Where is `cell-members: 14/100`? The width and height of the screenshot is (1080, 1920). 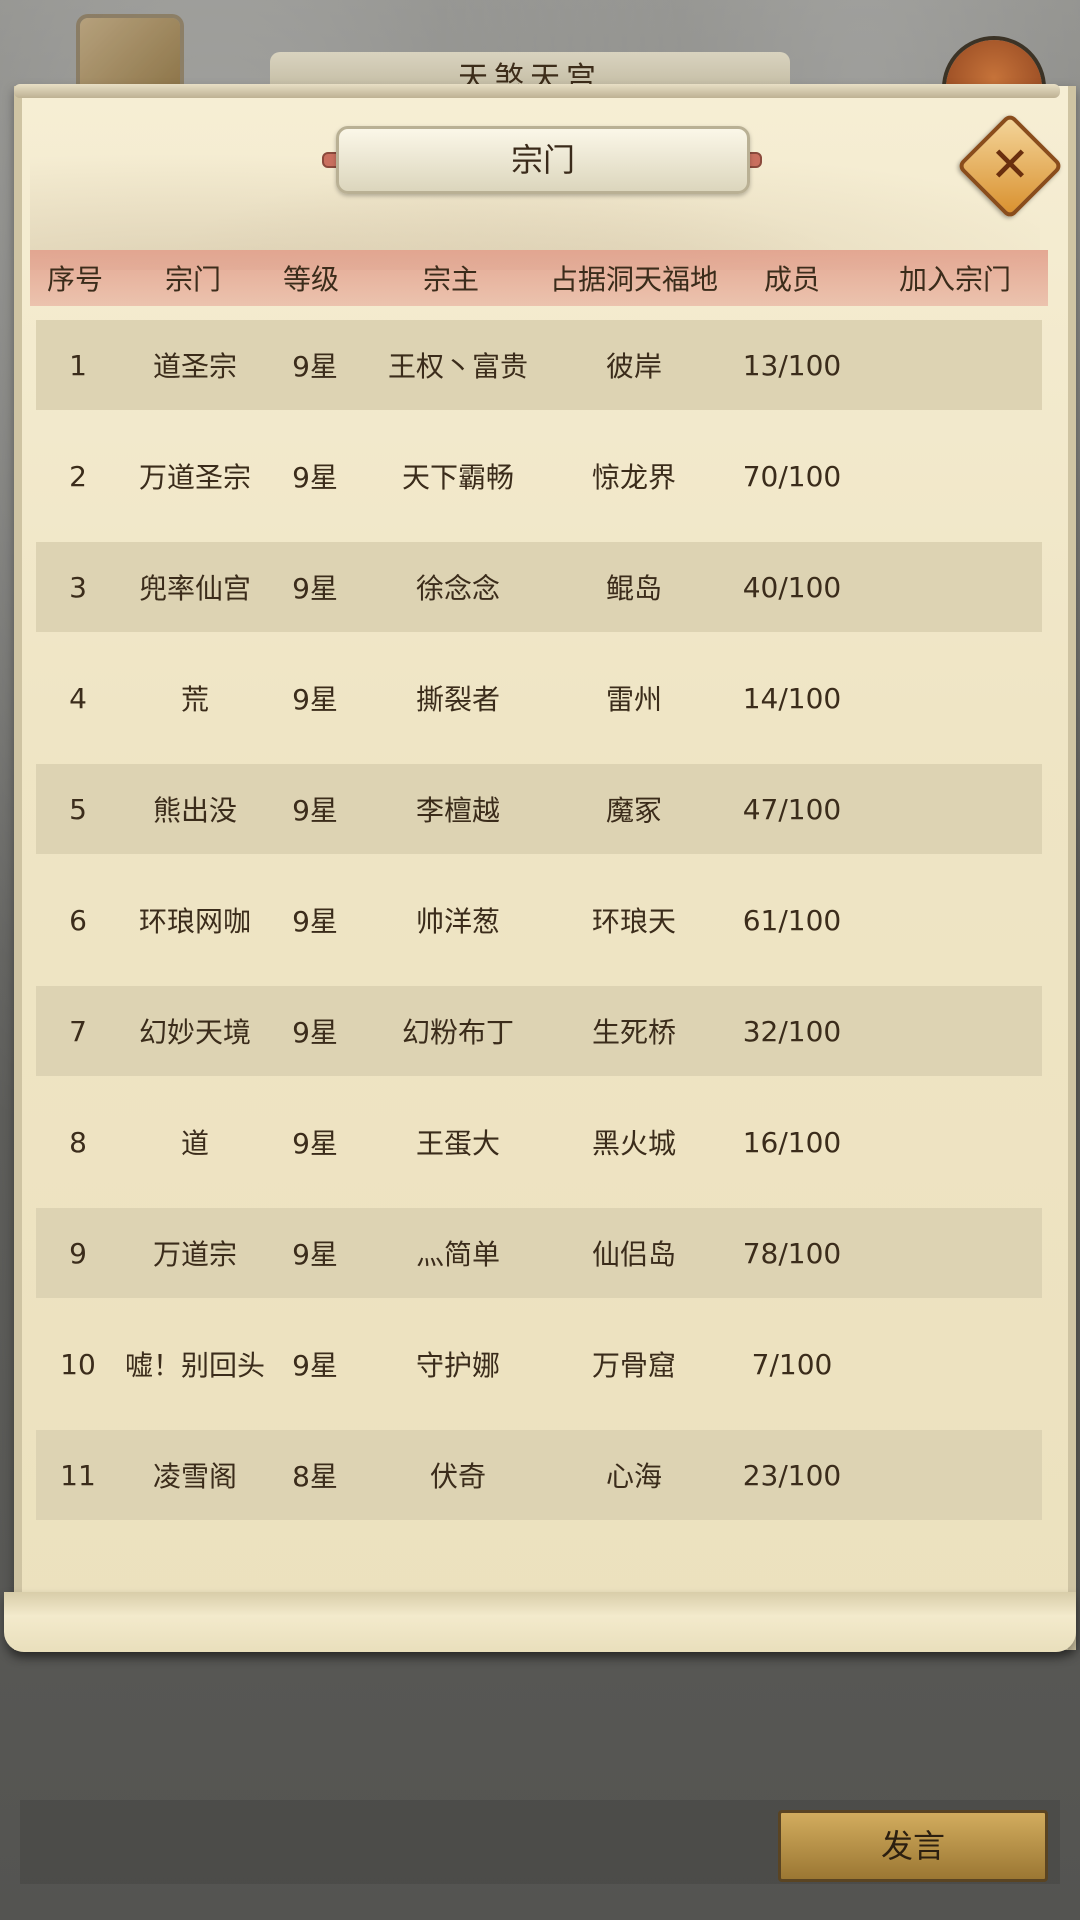
cell-members: 14/100 is located at coordinates (792, 698).